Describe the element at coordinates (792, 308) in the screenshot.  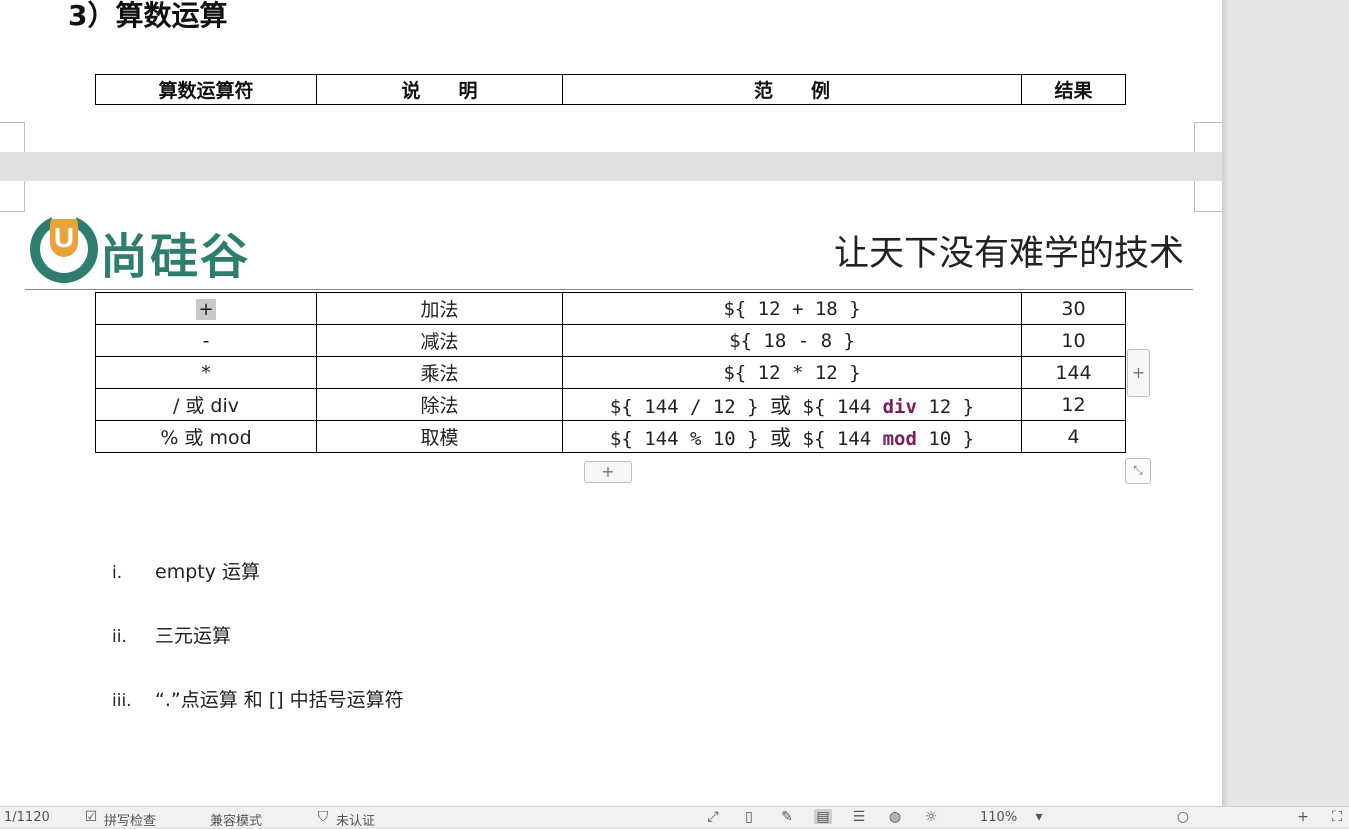
I see `example-cell: ${ 12 + 18 }` at that location.